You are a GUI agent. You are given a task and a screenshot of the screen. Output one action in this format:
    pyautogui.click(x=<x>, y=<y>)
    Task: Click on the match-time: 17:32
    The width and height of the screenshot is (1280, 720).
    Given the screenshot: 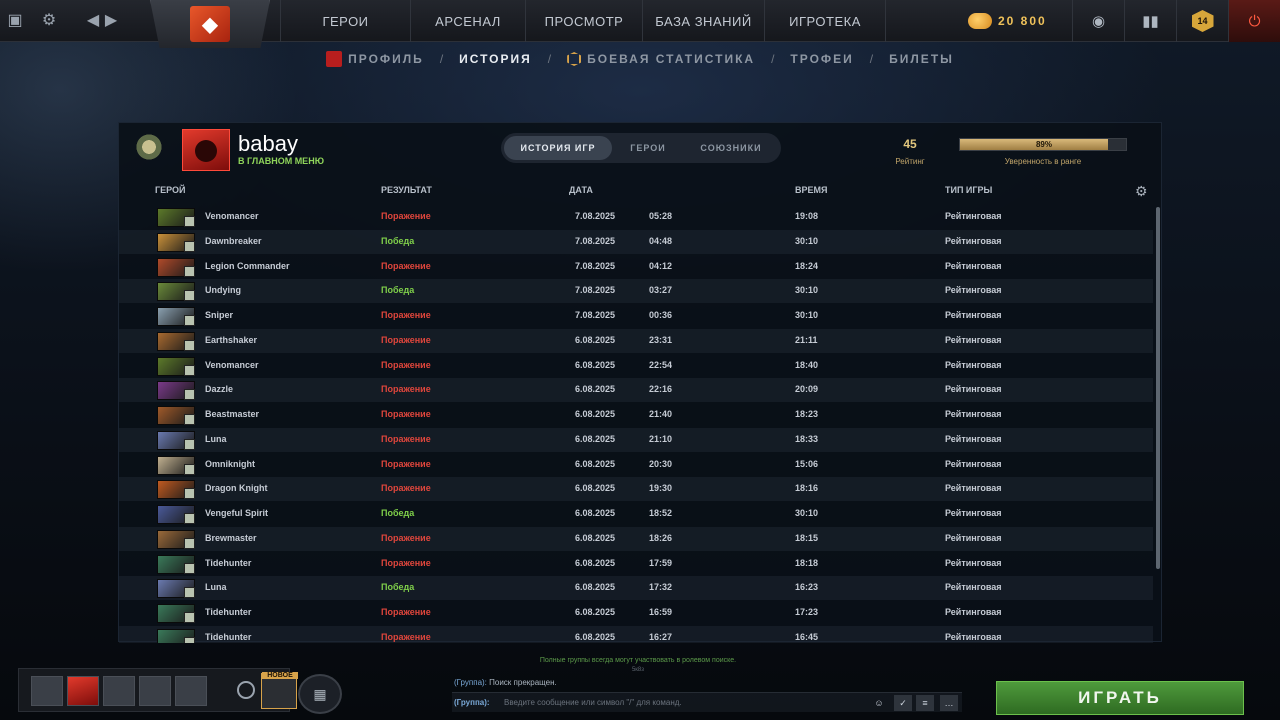 What is the action you would take?
    pyautogui.click(x=661, y=587)
    